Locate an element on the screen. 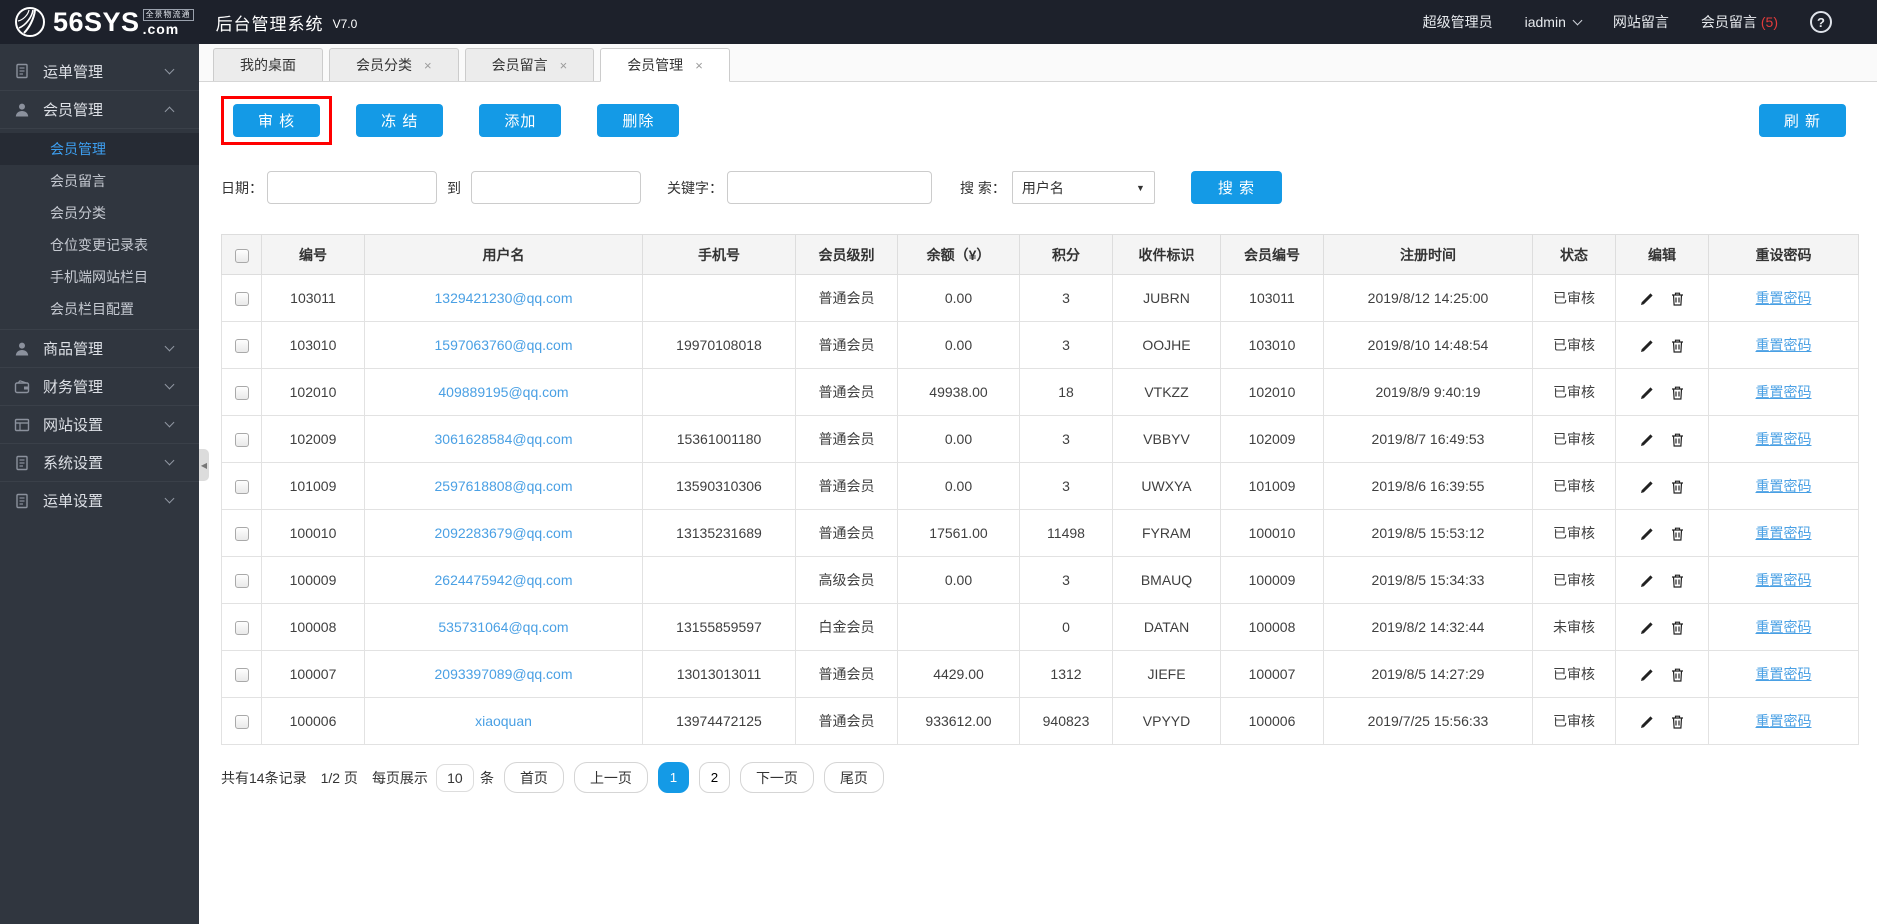  search-type-select: 用户名 ▼ is located at coordinates (1083, 187).